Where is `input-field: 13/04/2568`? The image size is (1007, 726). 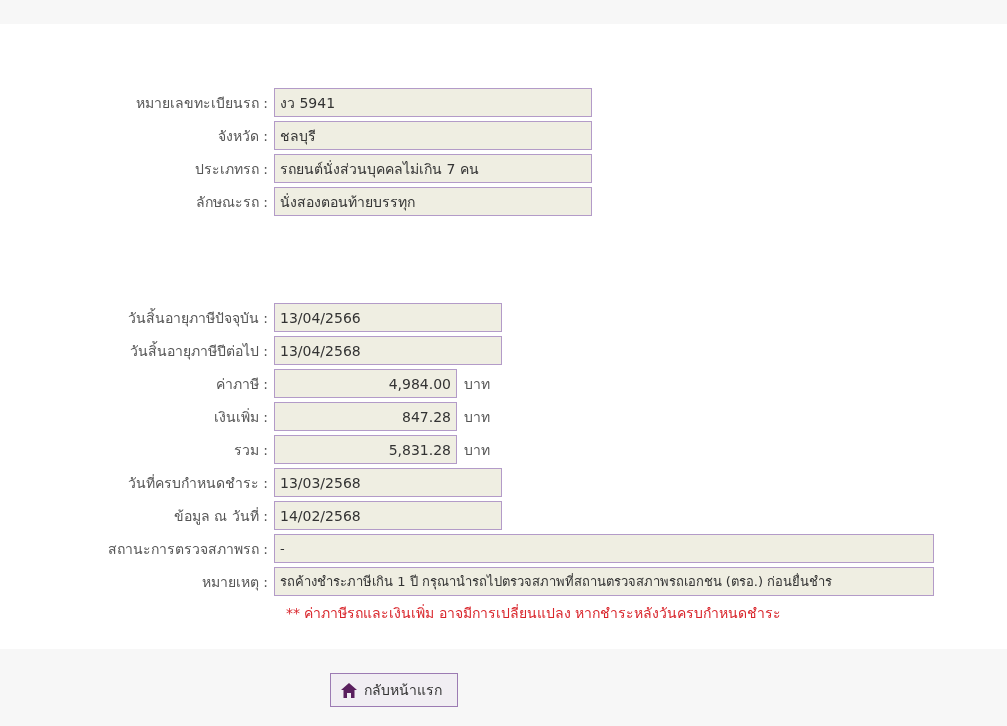
input-field: 13/04/2568 is located at coordinates (388, 350).